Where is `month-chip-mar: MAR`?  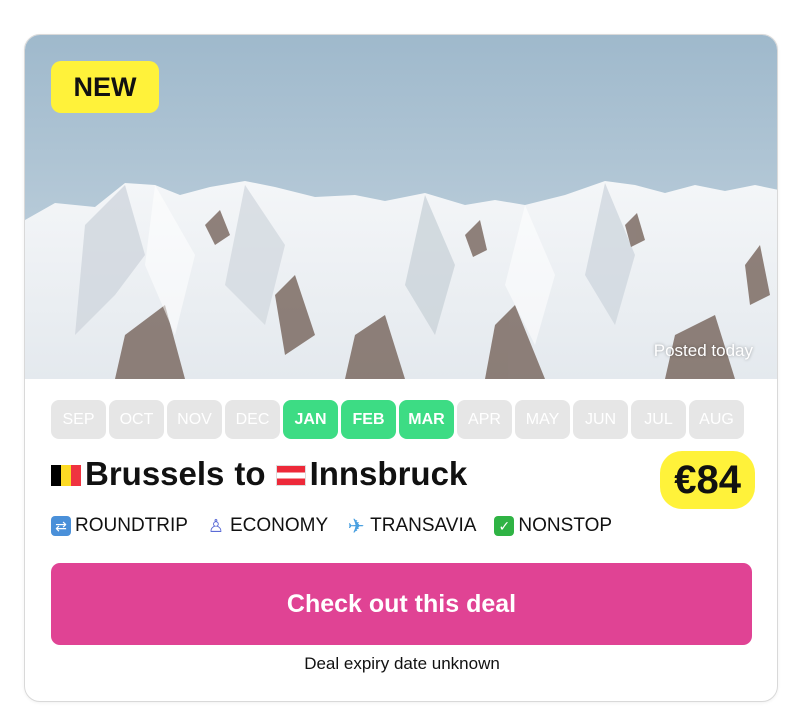
month-chip-mar: MAR is located at coordinates (426, 419).